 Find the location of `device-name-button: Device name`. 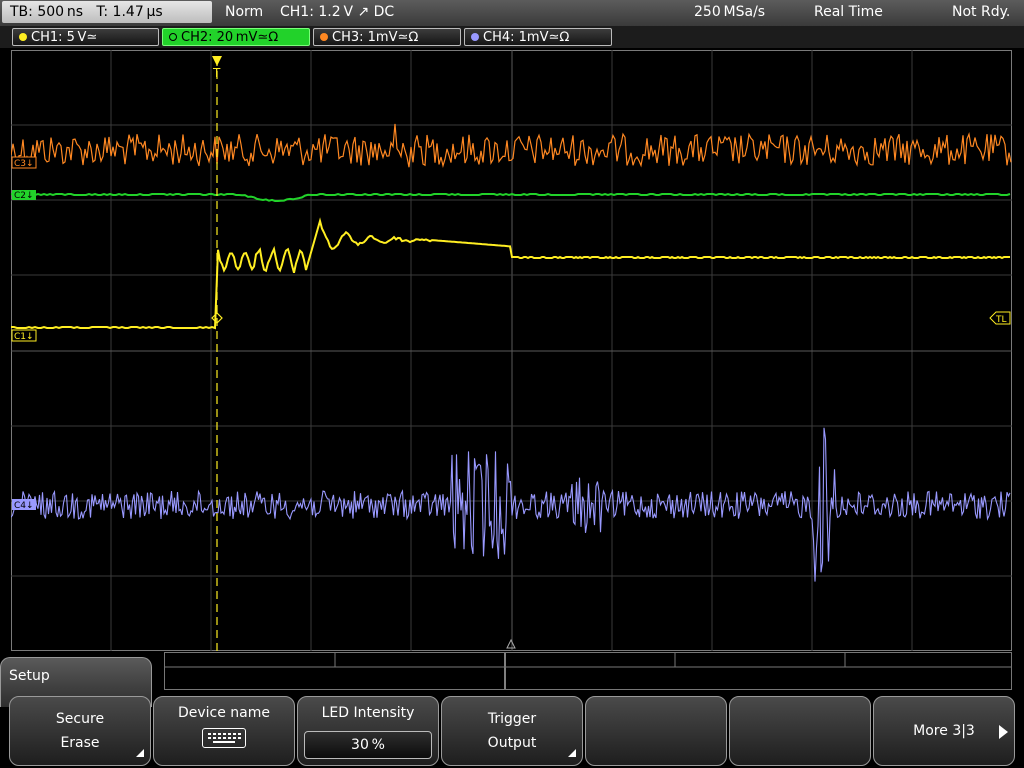

device-name-button: Device name is located at coordinates (224, 731).